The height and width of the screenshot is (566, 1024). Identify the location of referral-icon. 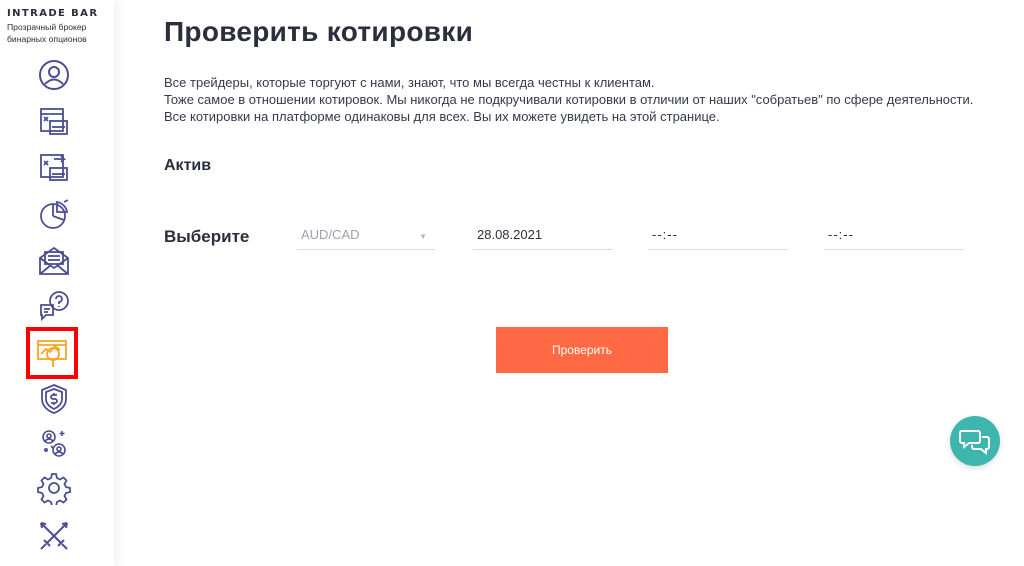
(54, 443).